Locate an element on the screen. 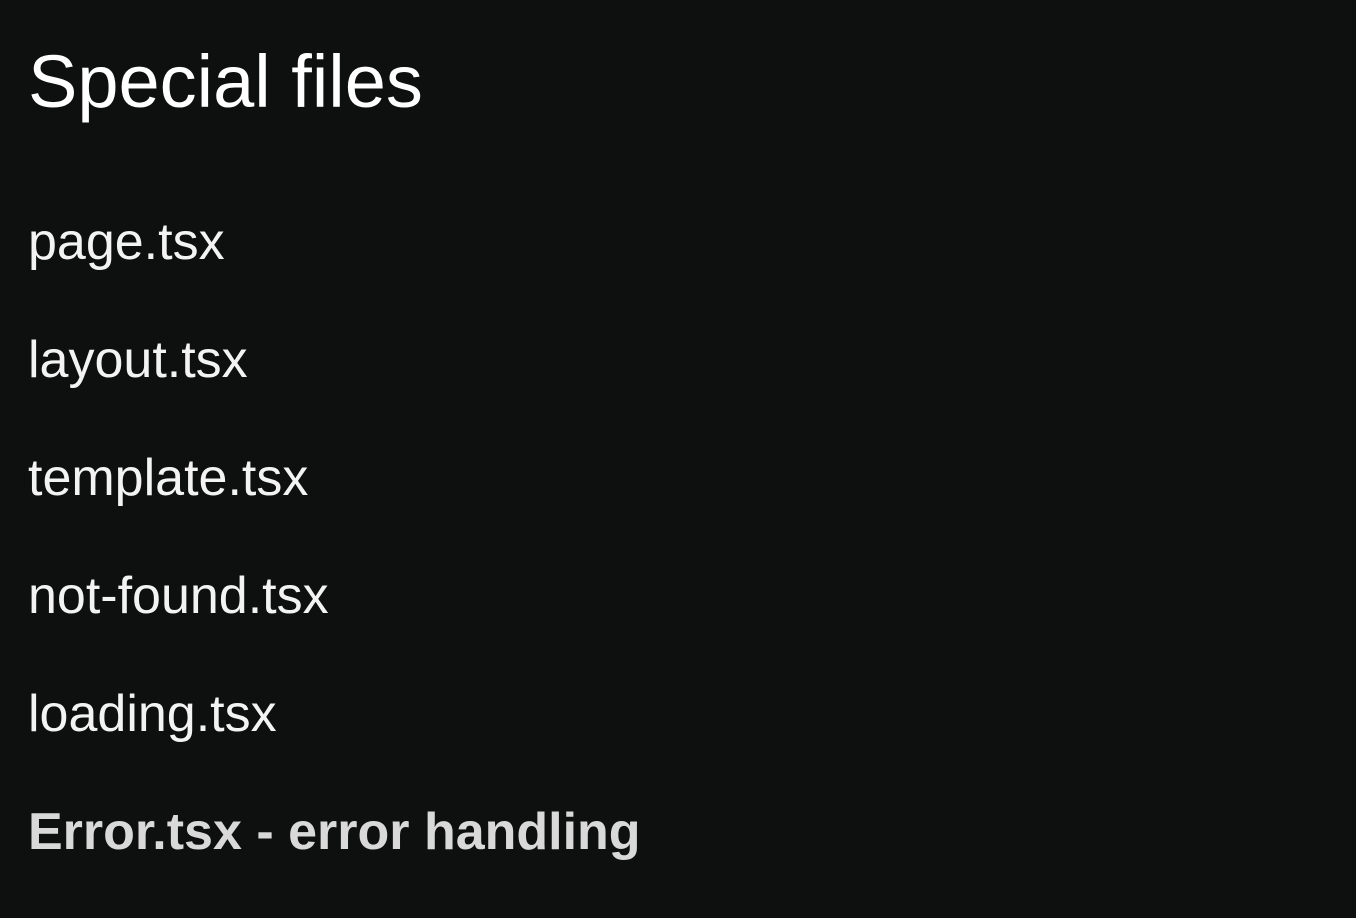 The image size is (1356, 918). list-item-loading: loading.tsx is located at coordinates (152, 714).